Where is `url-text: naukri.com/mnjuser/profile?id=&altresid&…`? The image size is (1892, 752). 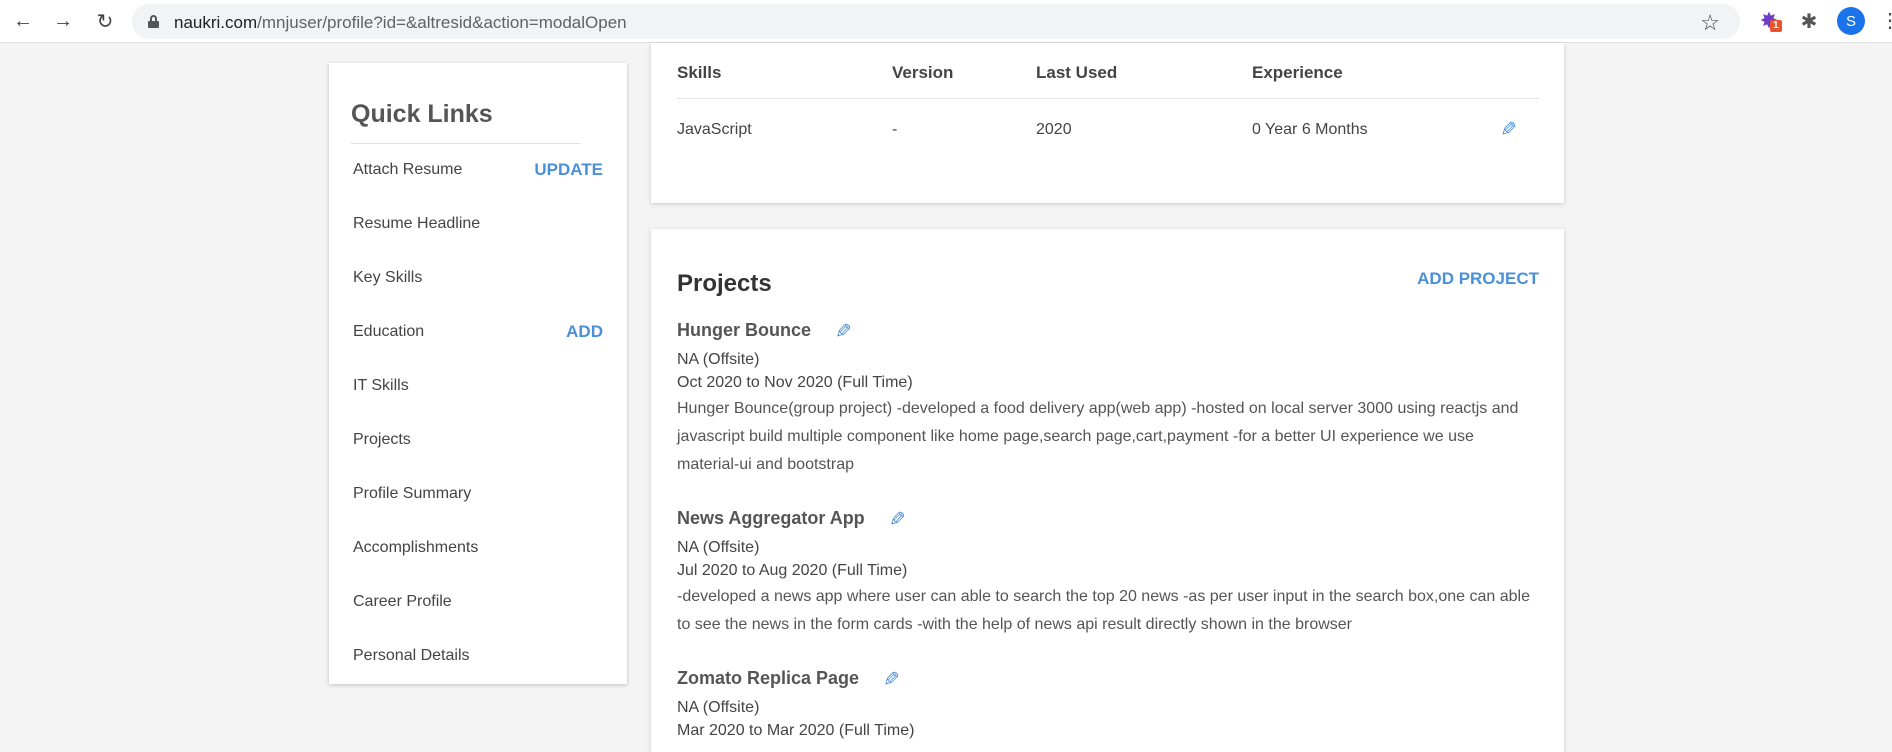
url-text: naukri.com/mnjuser/profile?id=&altresid&… is located at coordinates (400, 23).